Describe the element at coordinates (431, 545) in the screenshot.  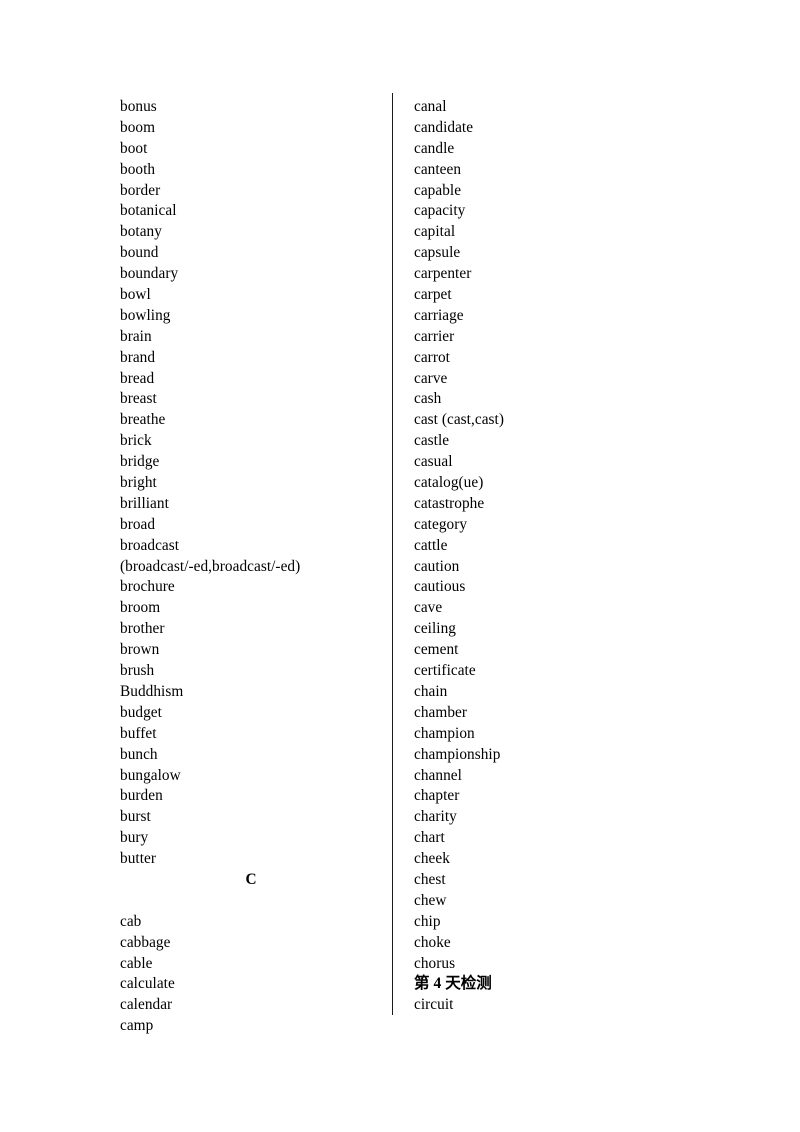
I see `word-list-entry: cattle` at that location.